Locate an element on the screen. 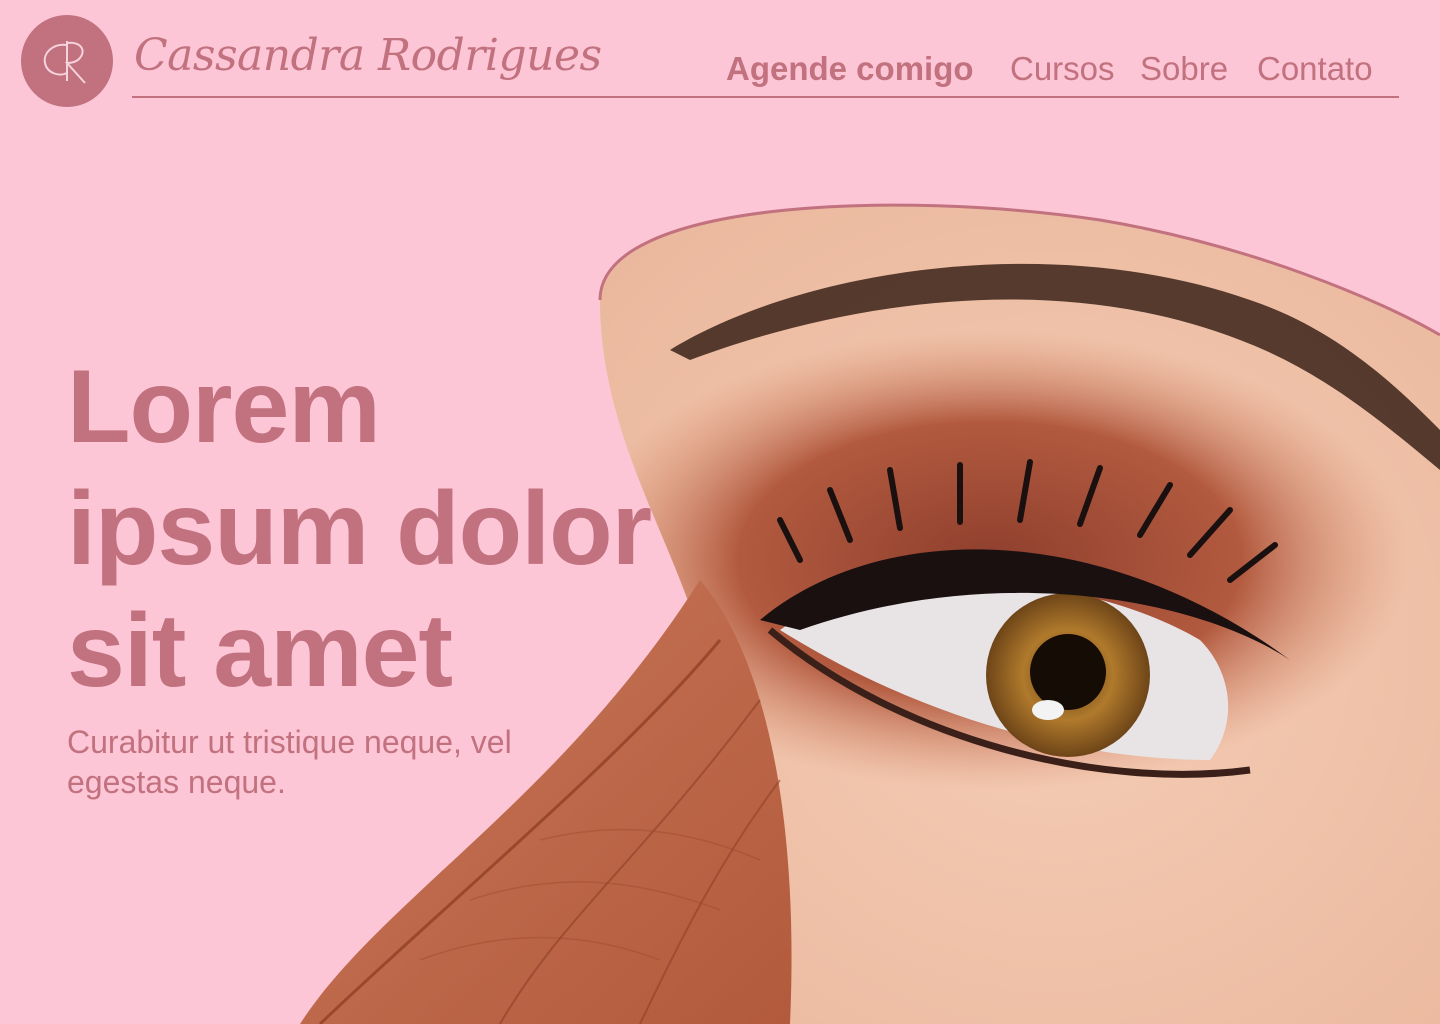  nav-item-cursos: Cursos is located at coordinates (1062, 69).